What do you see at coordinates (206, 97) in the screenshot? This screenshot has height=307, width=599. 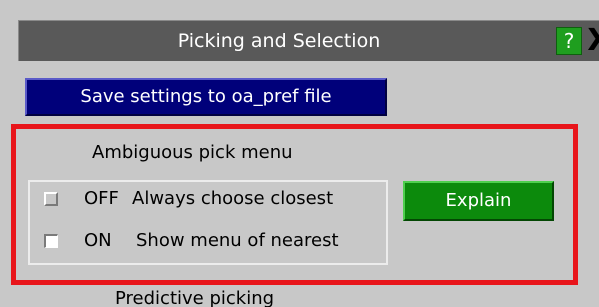 I see `save-settings-button: Save settings to oa_pref file` at bounding box center [206, 97].